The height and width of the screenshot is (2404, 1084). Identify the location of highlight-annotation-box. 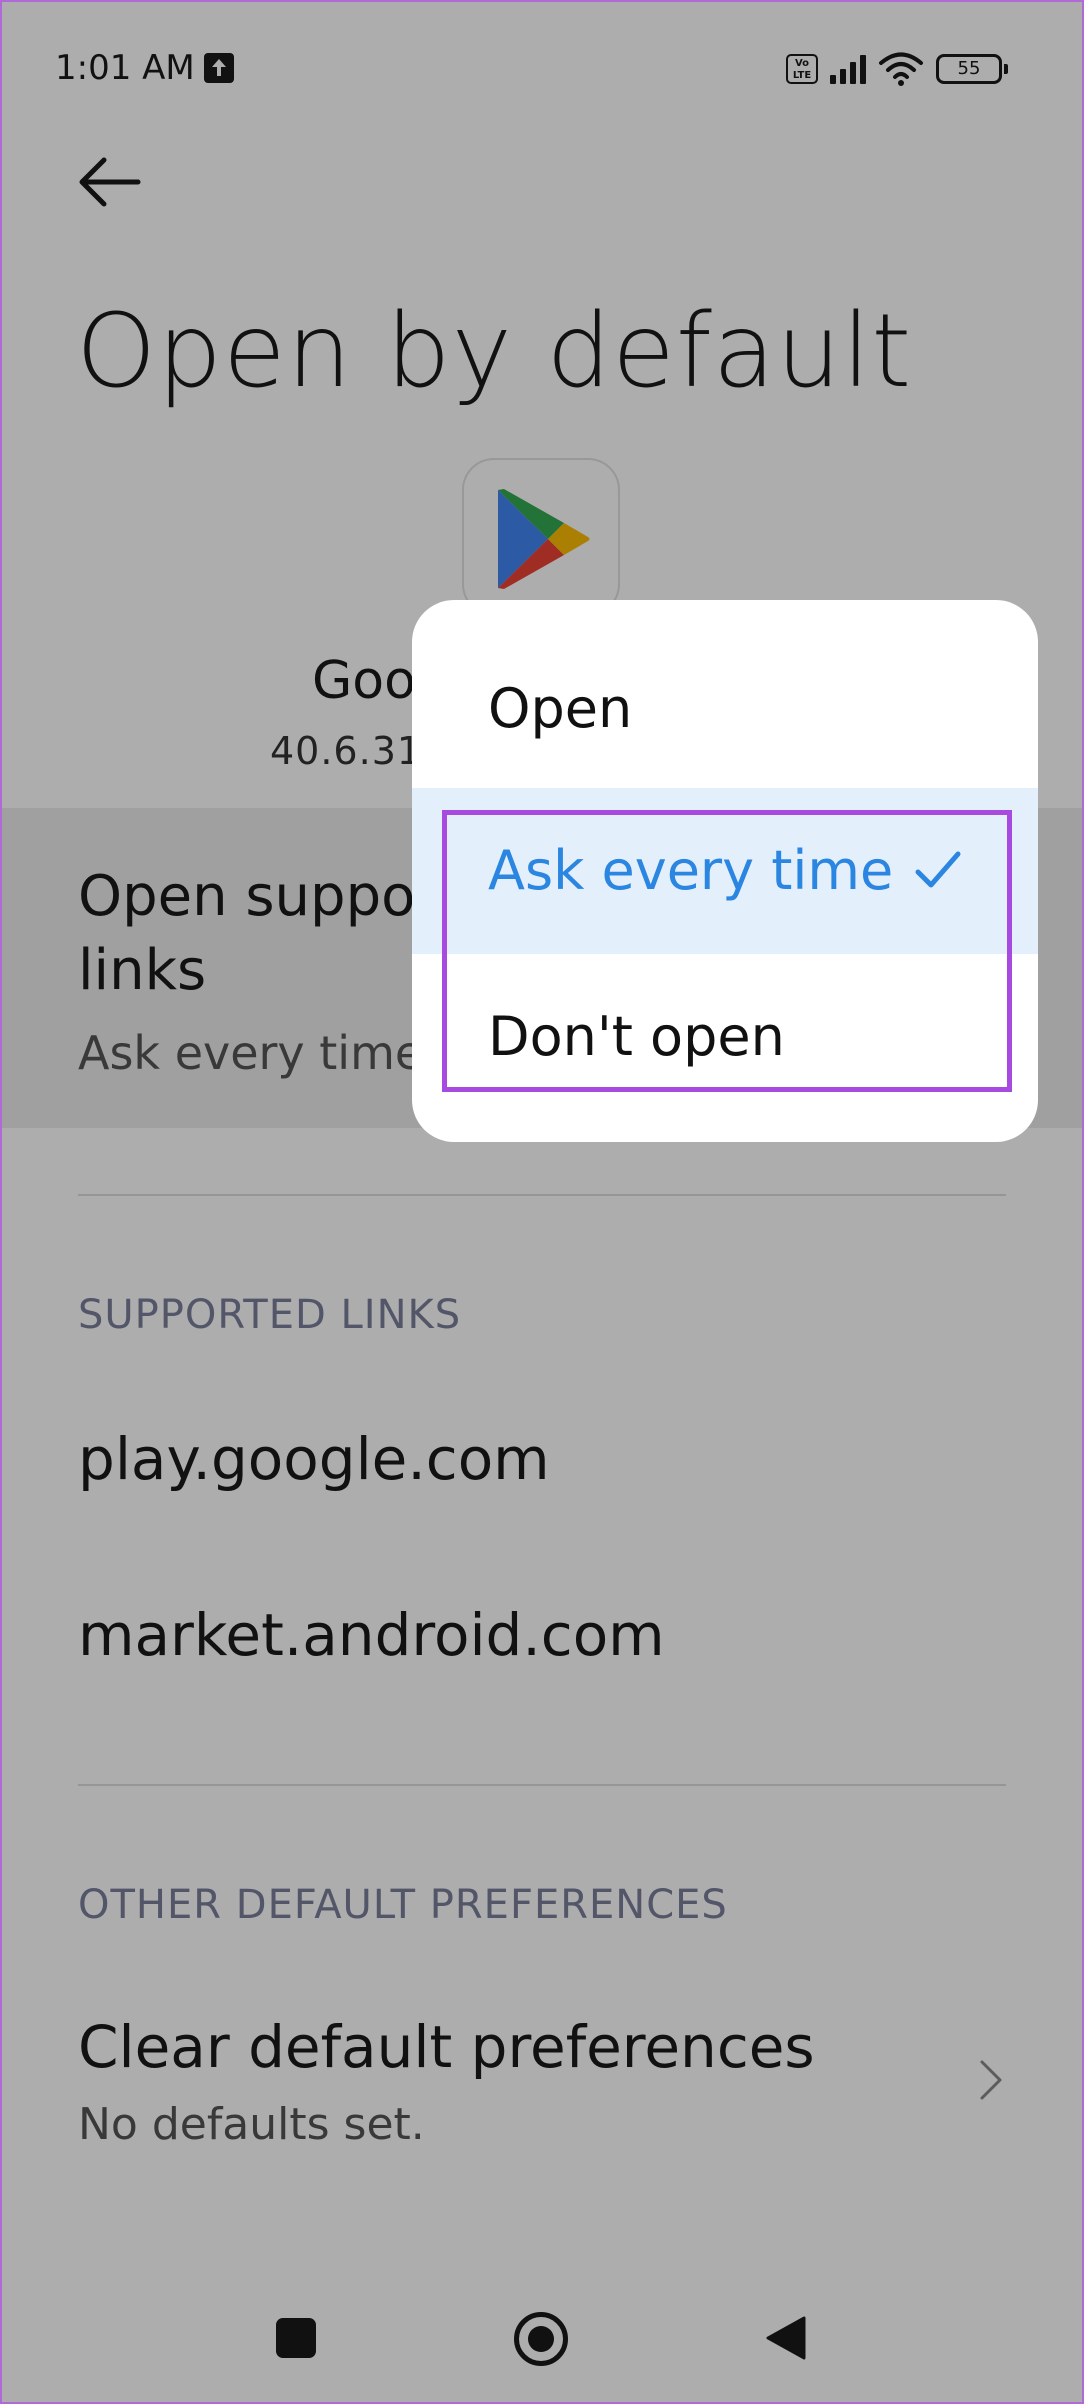
(727, 951).